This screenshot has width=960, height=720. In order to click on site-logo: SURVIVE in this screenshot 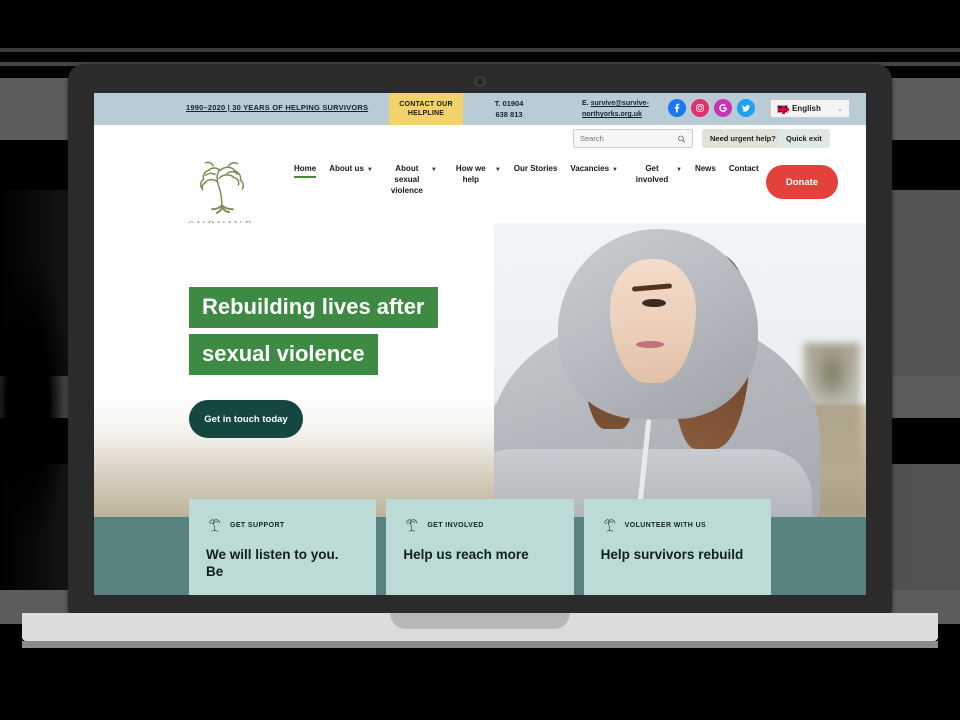, I will do `click(221, 195)`.